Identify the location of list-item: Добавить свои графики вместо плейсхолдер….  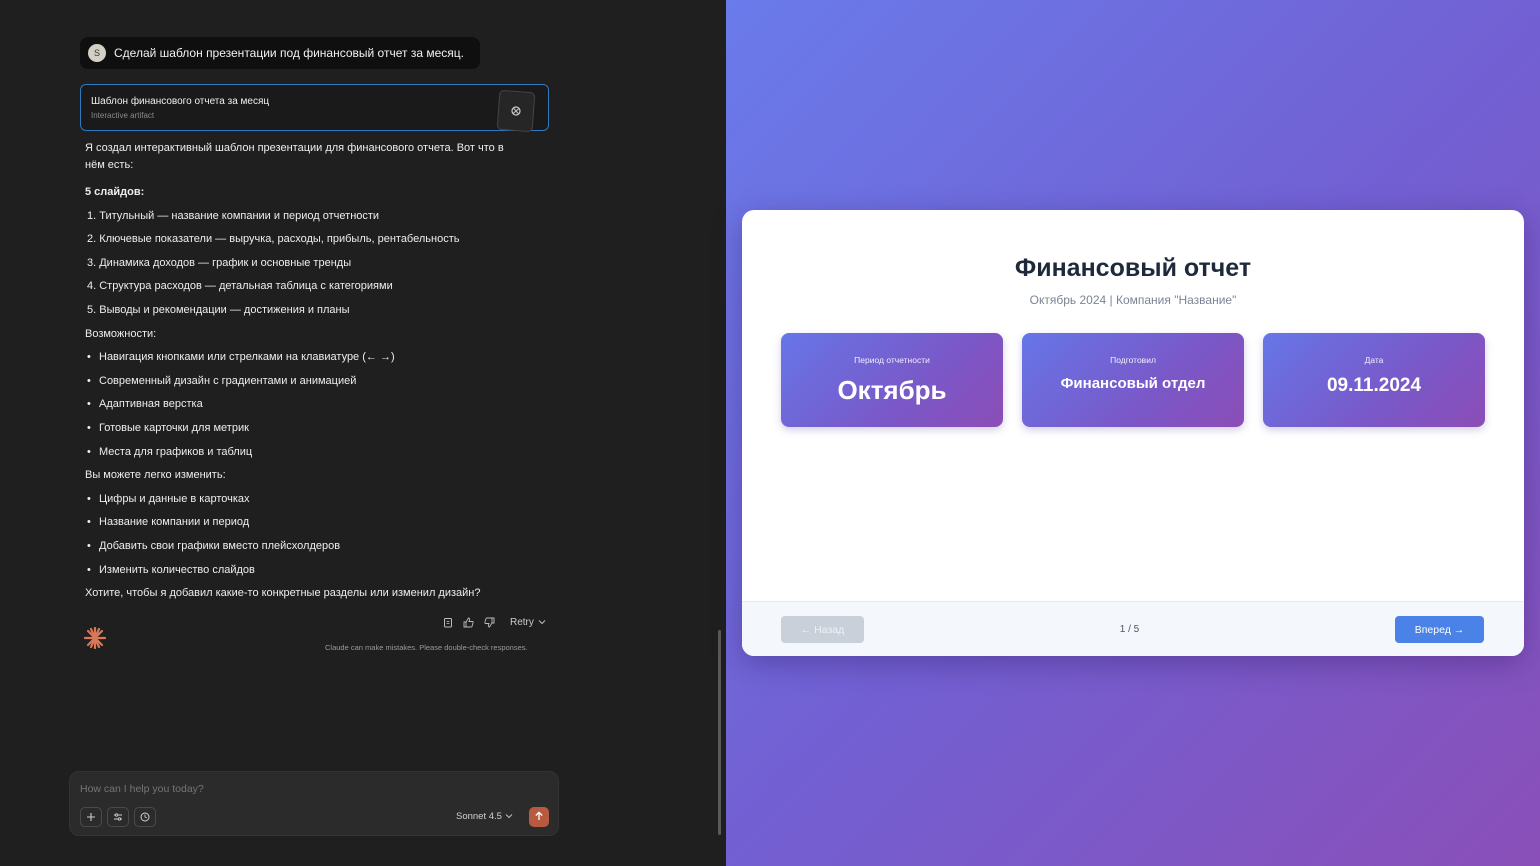
(305, 547).